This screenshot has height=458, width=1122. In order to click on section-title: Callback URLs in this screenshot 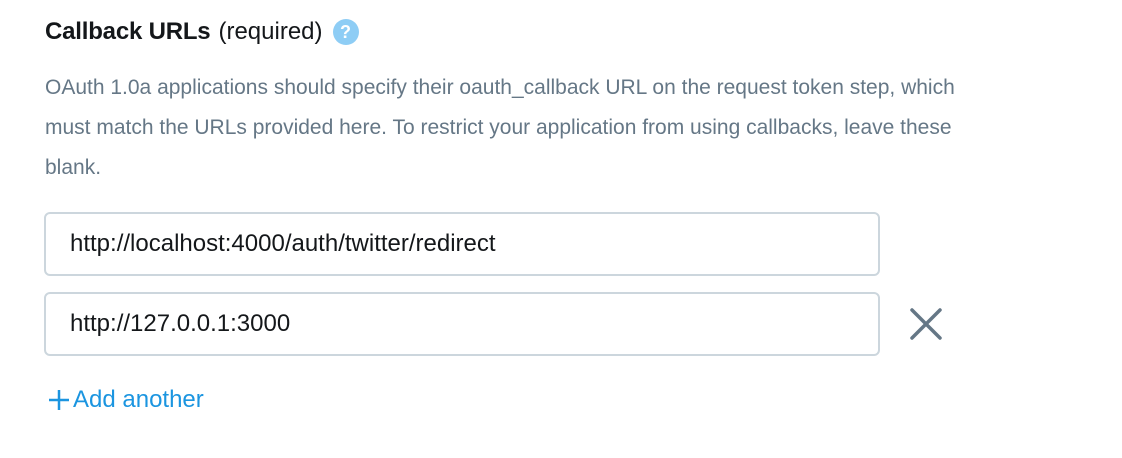, I will do `click(128, 31)`.